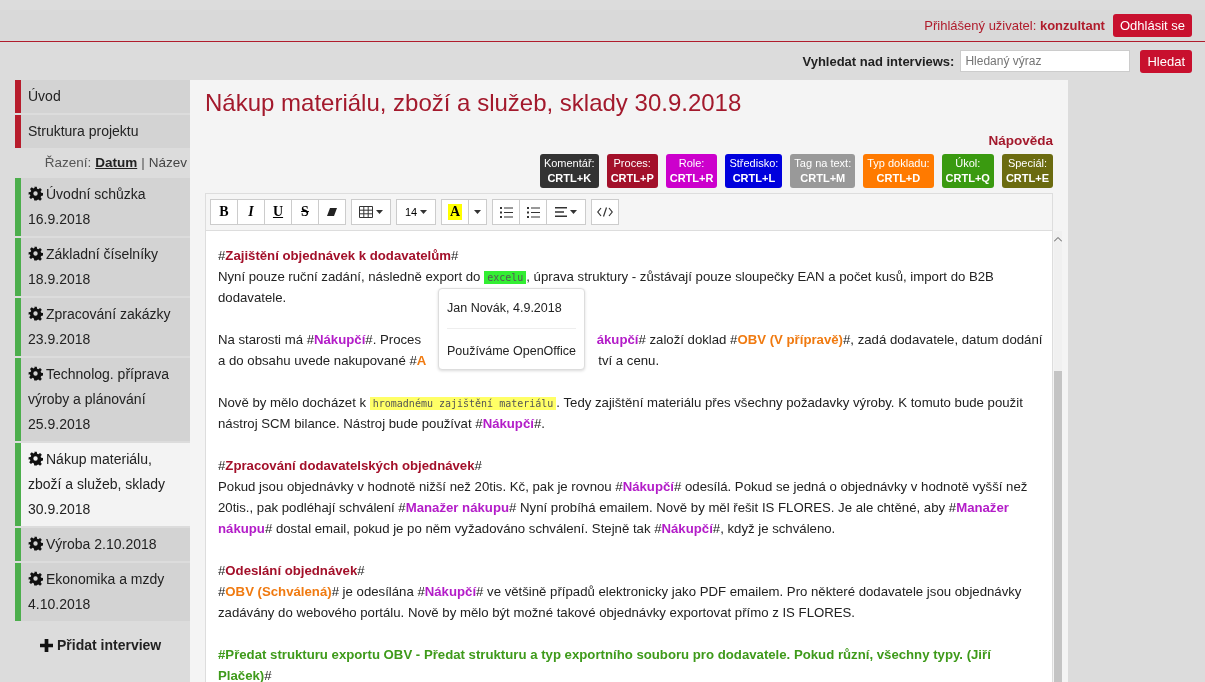 The image size is (1205, 682). What do you see at coordinates (366, 212) in the screenshot?
I see `table-icon` at bounding box center [366, 212].